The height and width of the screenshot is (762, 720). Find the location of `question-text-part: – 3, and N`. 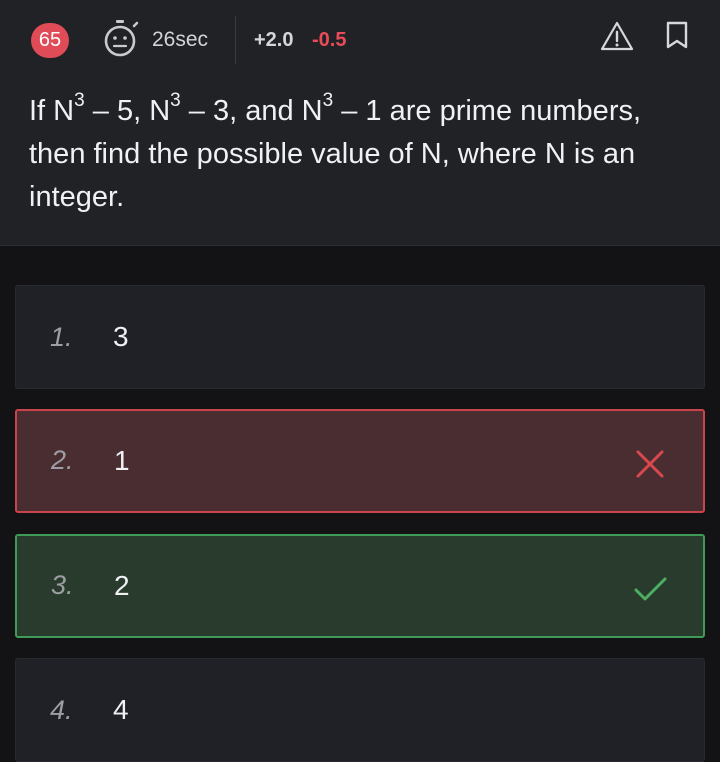

question-text-part: – 3, and N is located at coordinates (251, 111).